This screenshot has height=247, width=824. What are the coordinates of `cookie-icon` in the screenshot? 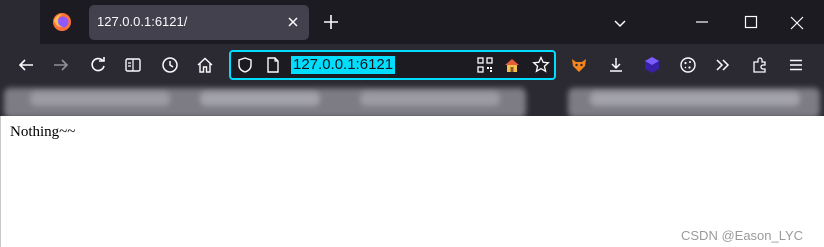 It's located at (688, 65).